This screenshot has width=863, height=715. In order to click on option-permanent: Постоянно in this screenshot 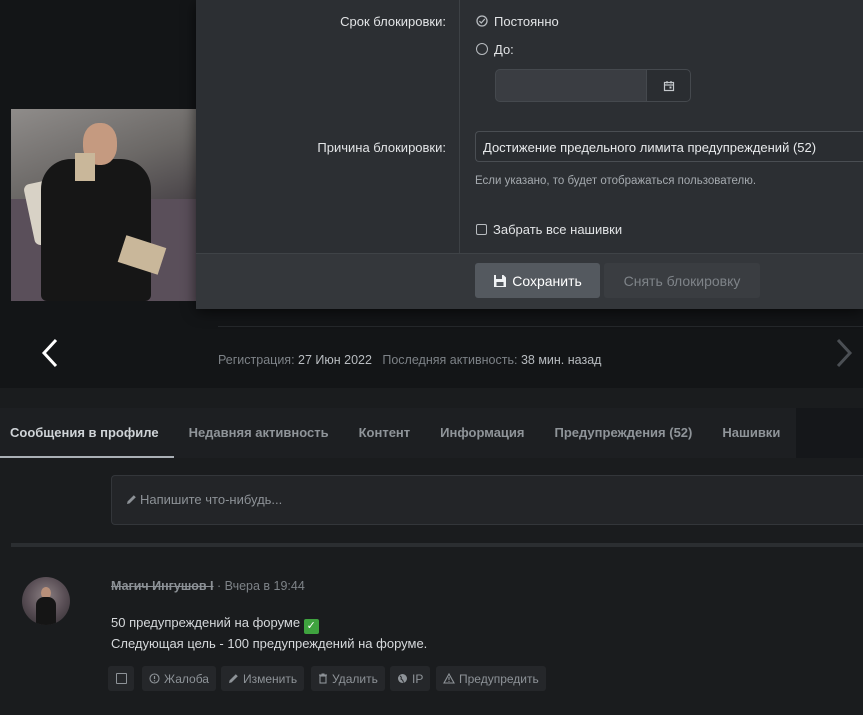, I will do `click(517, 21)`.